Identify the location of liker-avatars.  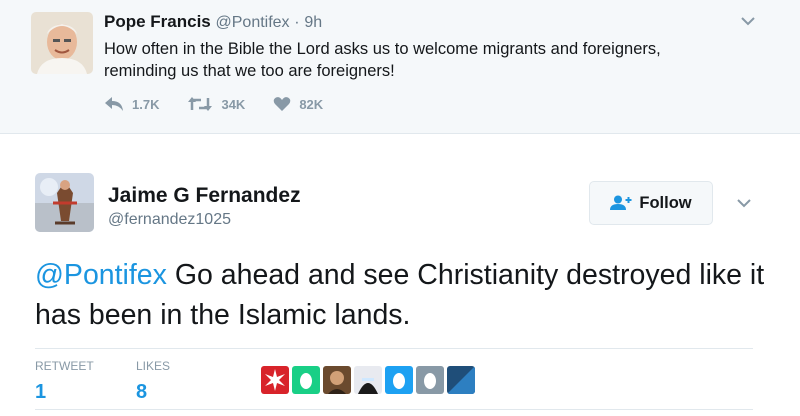
(369, 380).